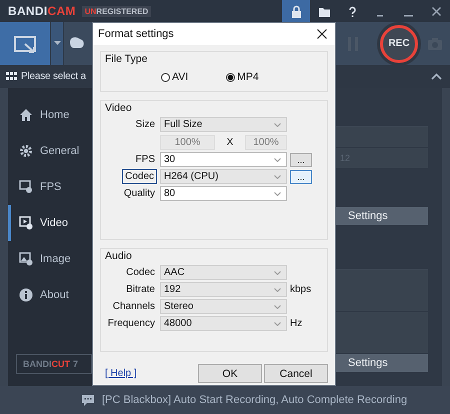  I want to click on dropdown: 192, so click(223, 289).